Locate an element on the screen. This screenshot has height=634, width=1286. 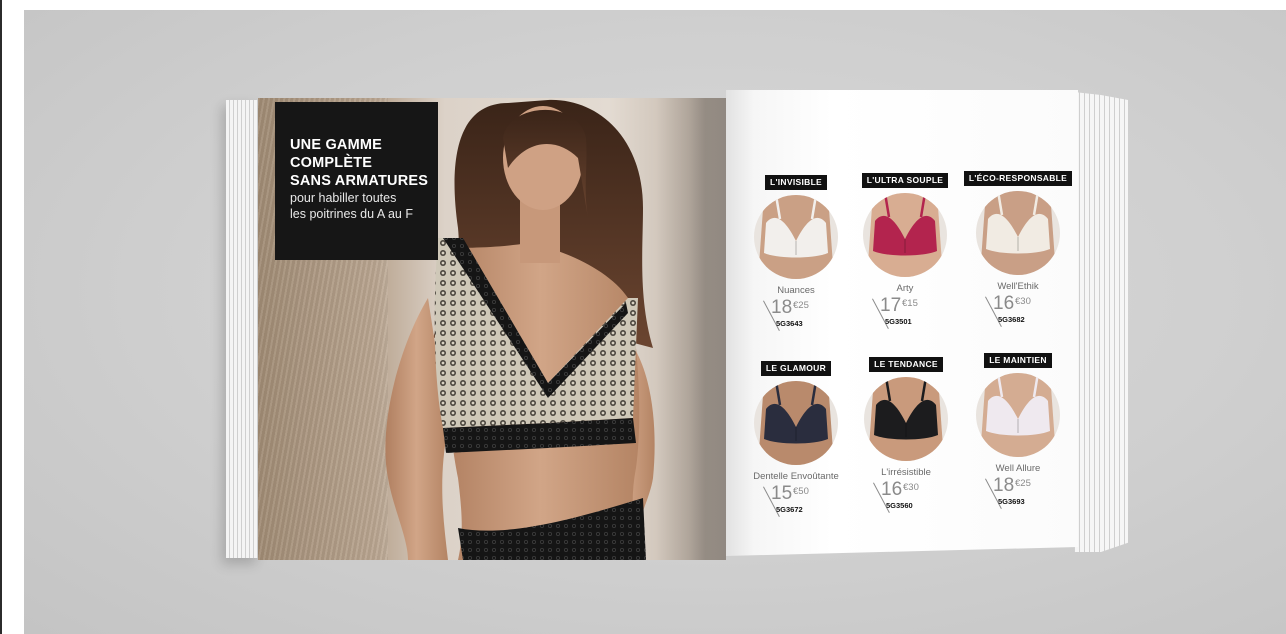
price-cents: €50 is located at coordinates (801, 491).